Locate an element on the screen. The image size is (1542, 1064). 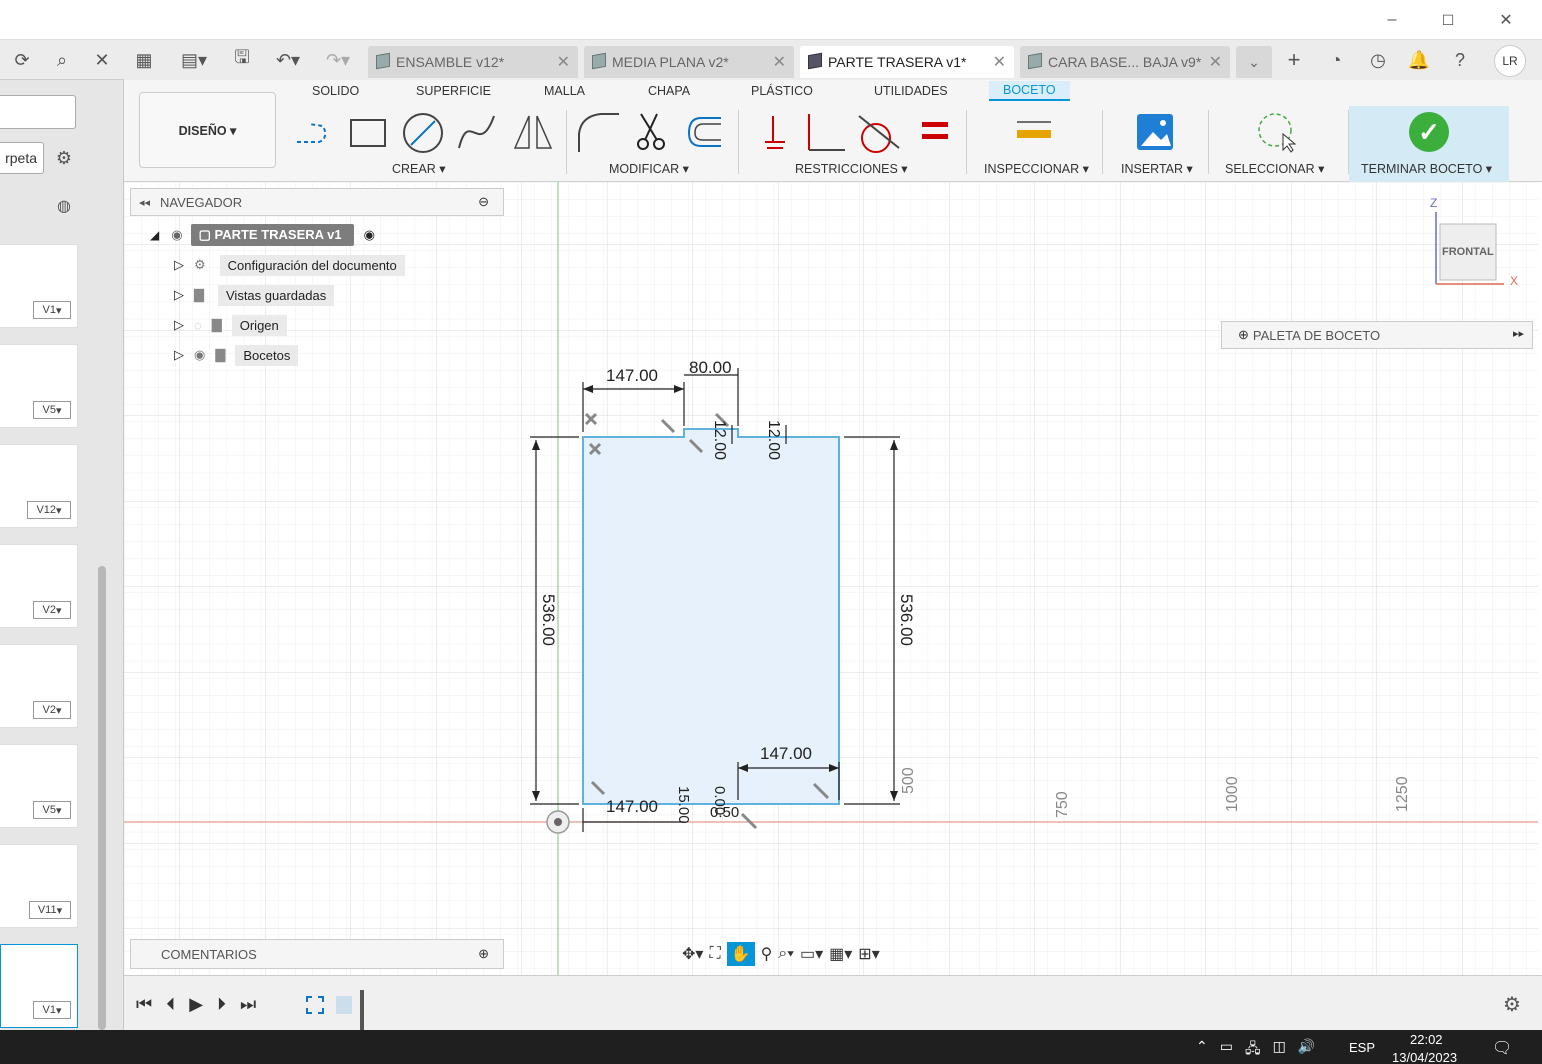
tab-parte-trasera: PARTE TRASERA v1* ✕ is located at coordinates (907, 62).